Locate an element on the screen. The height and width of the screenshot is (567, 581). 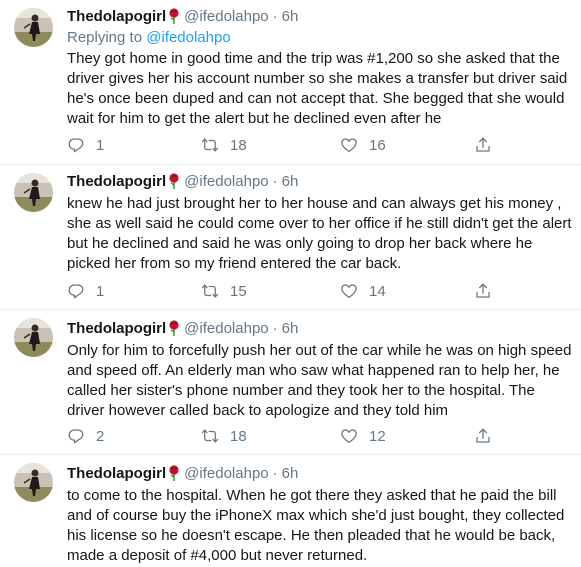
retweet-count: 15 is located at coordinates (238, 291).